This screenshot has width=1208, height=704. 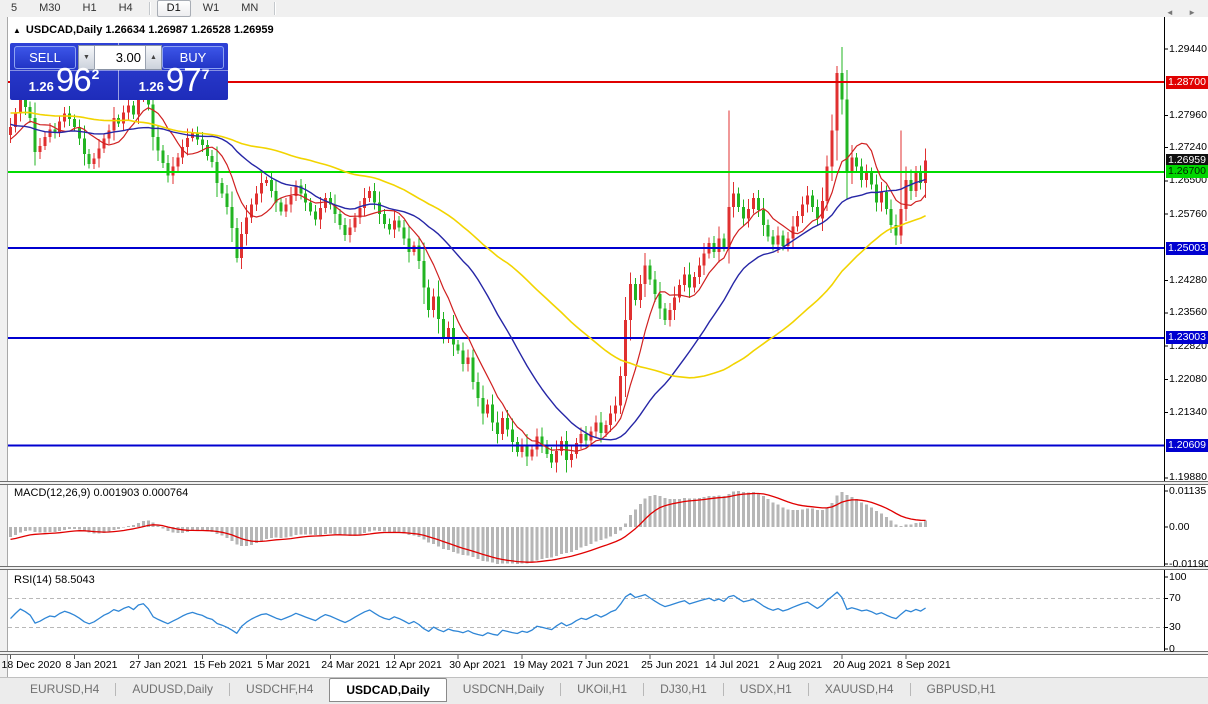 What do you see at coordinates (1188, 411) in the screenshot?
I see `price-axis-tick: 1.21340` at bounding box center [1188, 411].